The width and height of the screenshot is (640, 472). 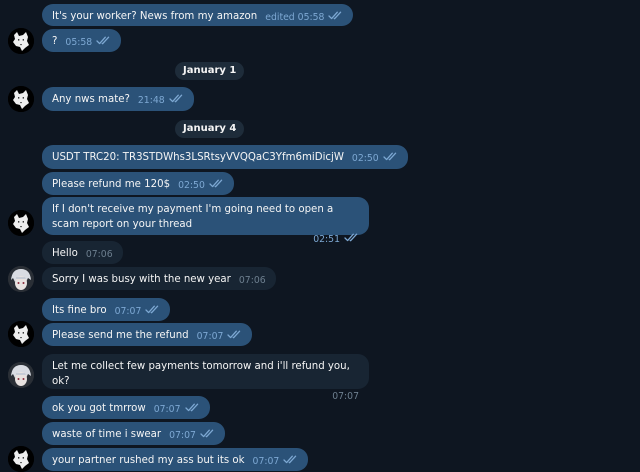 What do you see at coordinates (79, 42) in the screenshot?
I see `message-time: 05:58` at bounding box center [79, 42].